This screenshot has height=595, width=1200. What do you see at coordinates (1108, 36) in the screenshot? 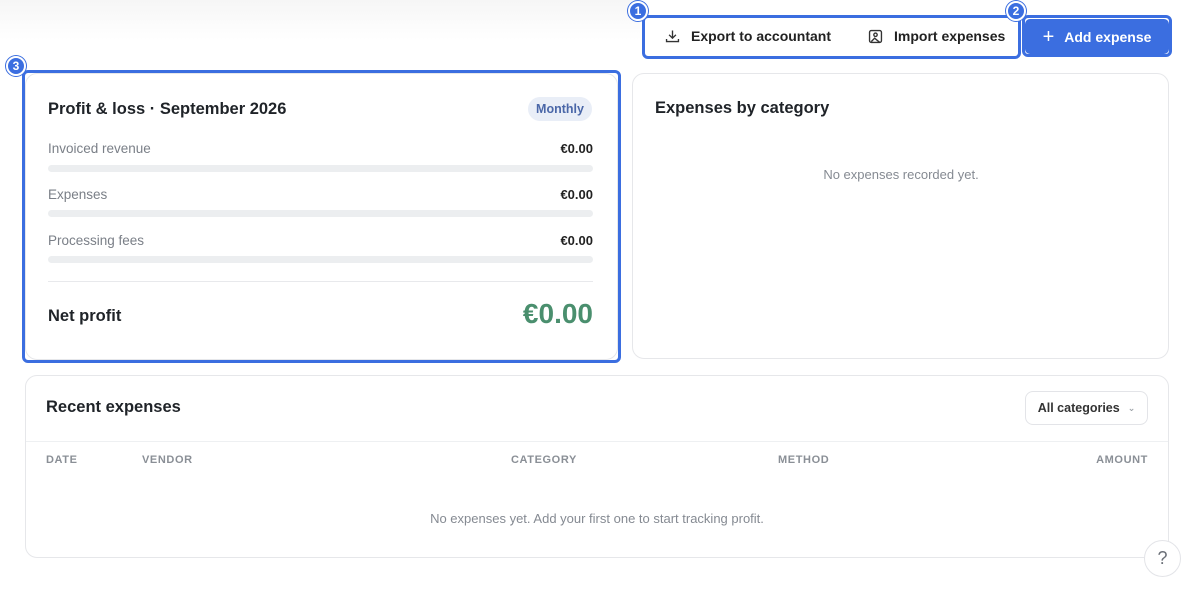
I see `add-expense-label: Add expense` at bounding box center [1108, 36].